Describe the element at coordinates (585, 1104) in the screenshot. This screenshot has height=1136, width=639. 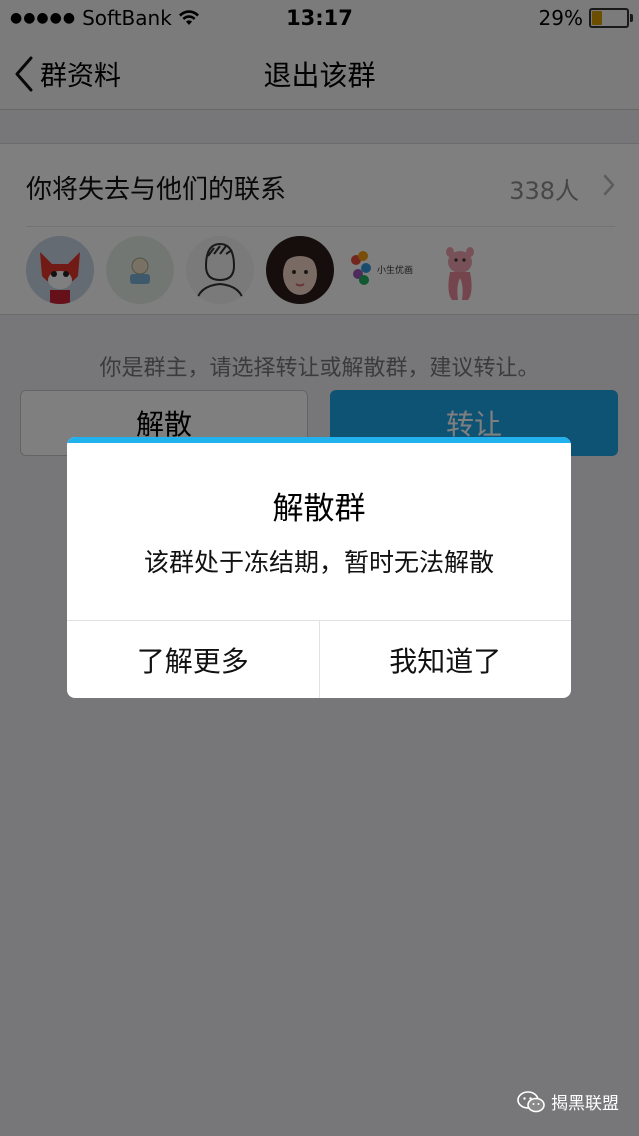
I see `watermark-text: 揭黑联盟` at that location.